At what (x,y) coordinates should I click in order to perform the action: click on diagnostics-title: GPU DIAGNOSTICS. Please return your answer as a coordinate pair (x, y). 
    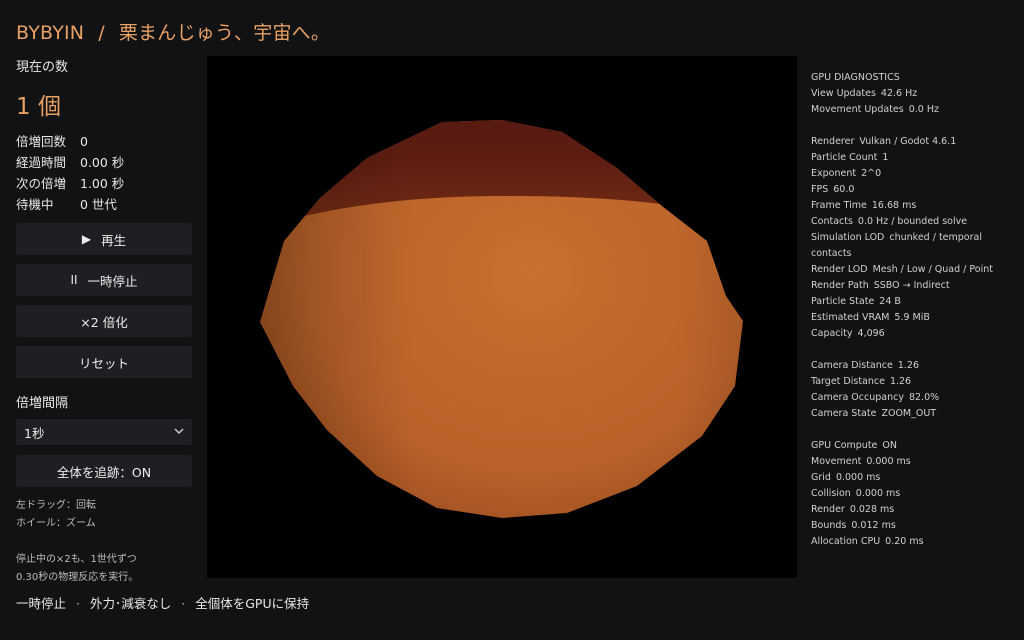
    Looking at the image, I should click on (855, 77).